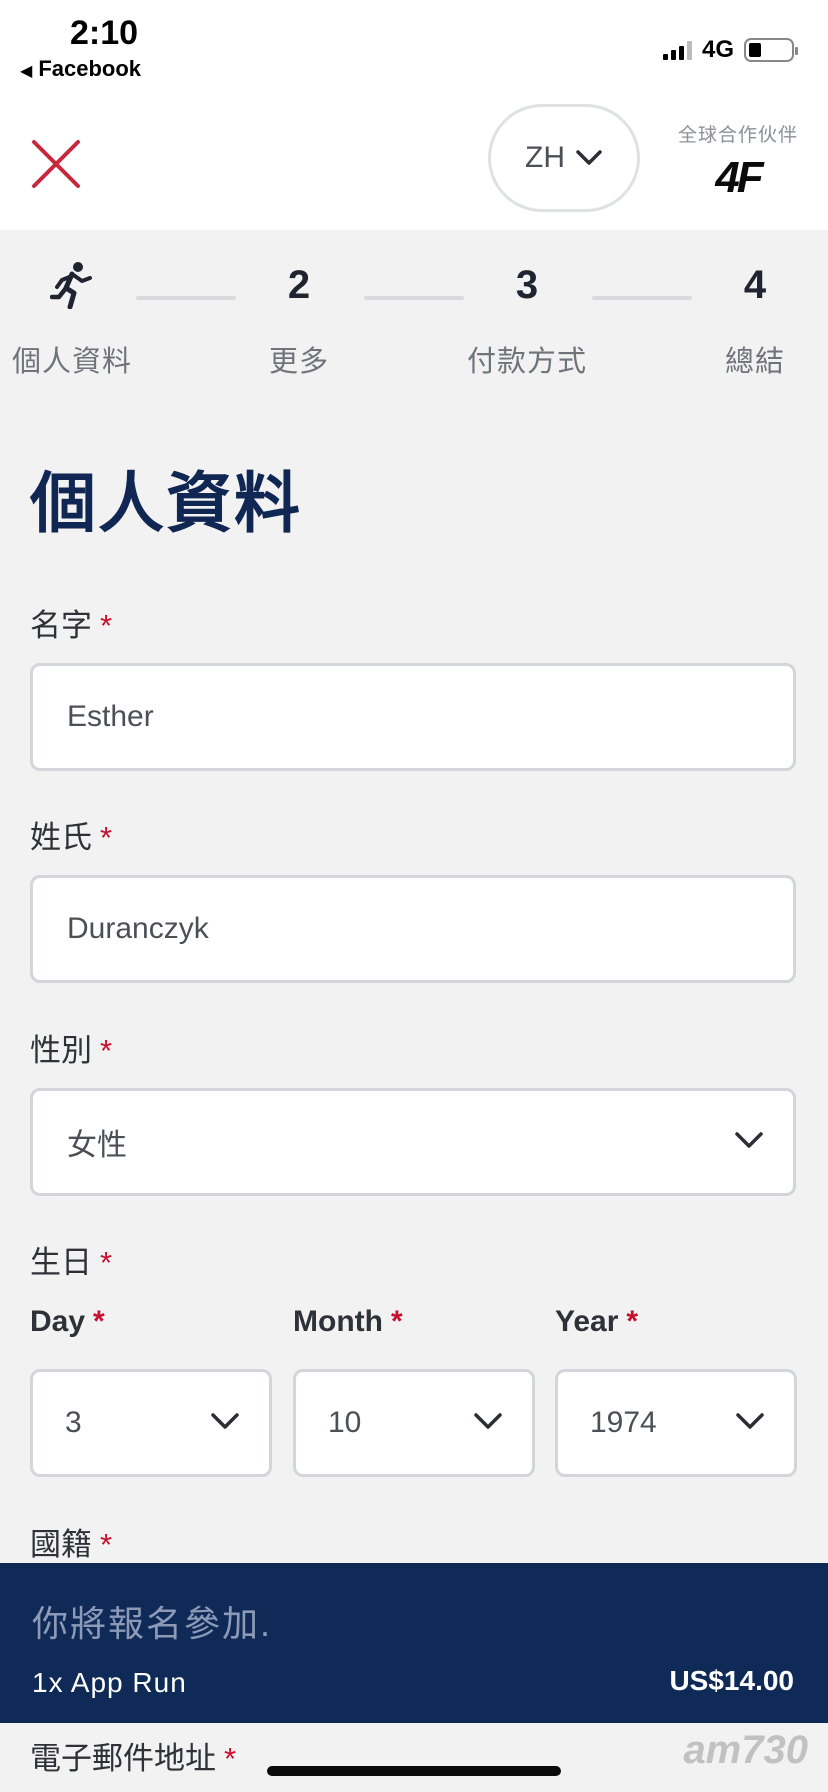 The image size is (828, 1792). I want to click on summary-price: US$14.00, so click(731, 1680).